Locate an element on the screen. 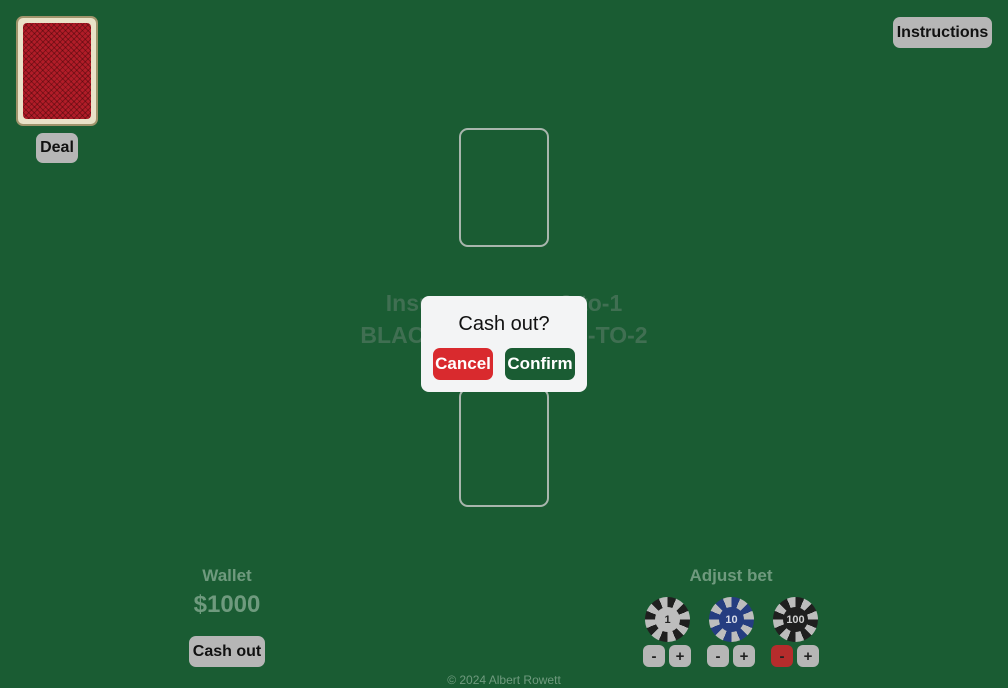 This screenshot has height=688, width=1008. chip-10-minus-button: - is located at coordinates (718, 656).